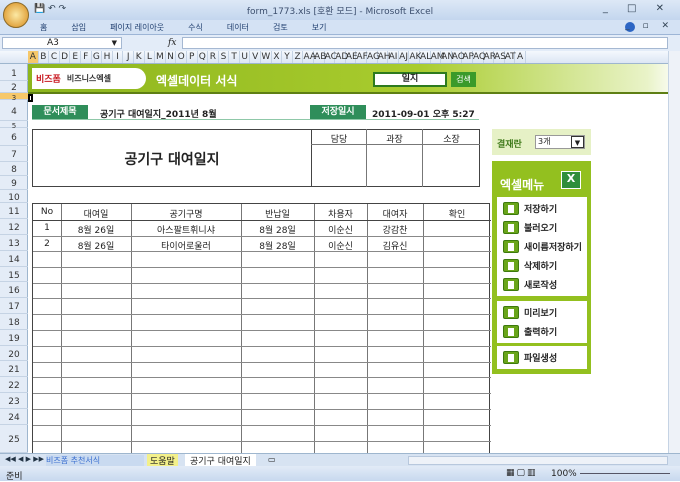  I want to click on column-header: Y, so click(287, 57).